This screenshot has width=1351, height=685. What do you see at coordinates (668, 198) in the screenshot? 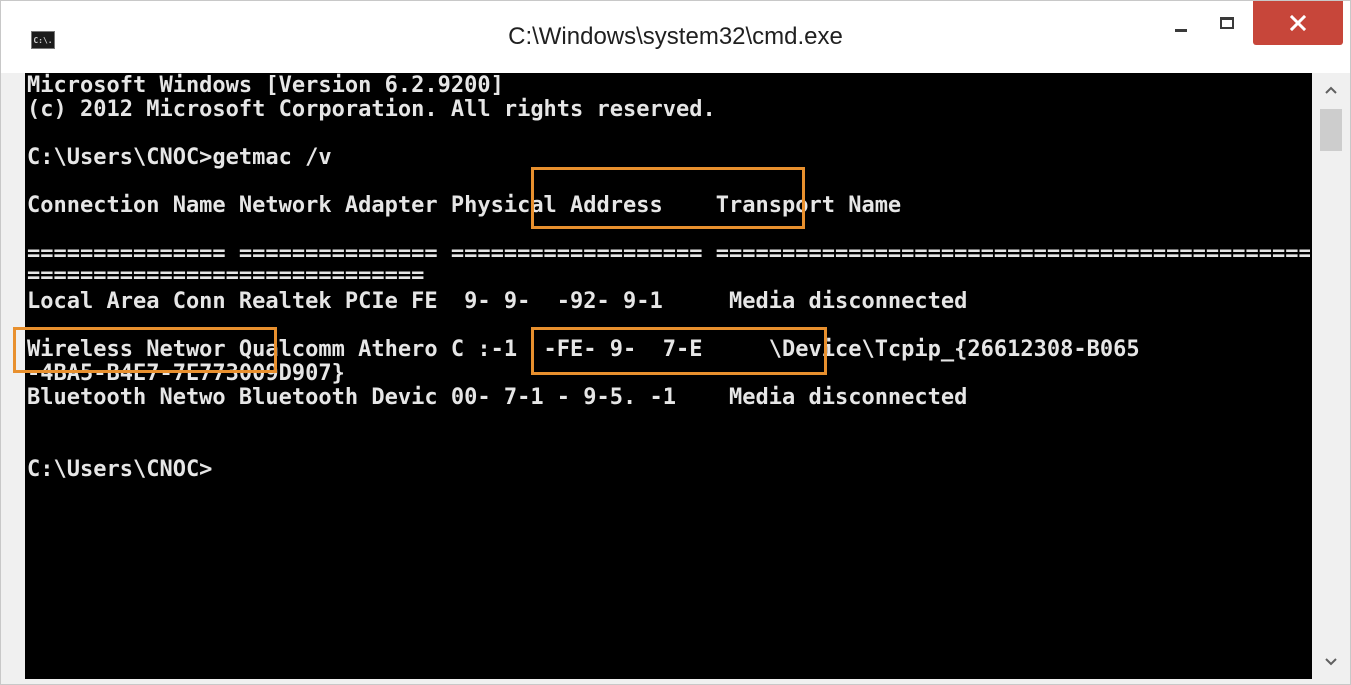
I see `physical-address-header-highlight` at bounding box center [668, 198].